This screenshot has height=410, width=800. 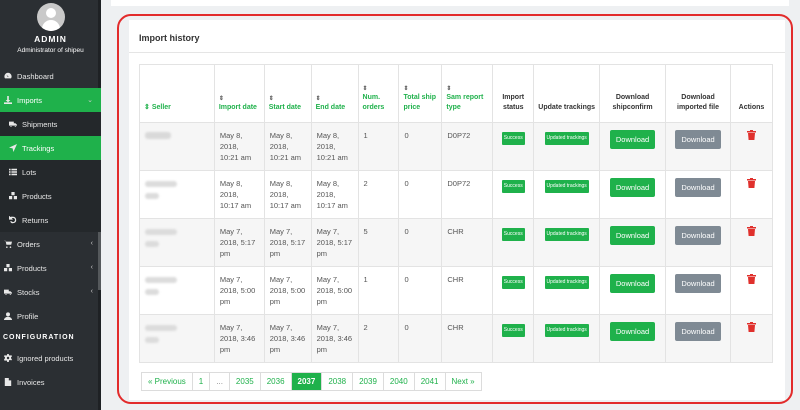 What do you see at coordinates (50, 39) in the screenshot?
I see `user-name: ADMIN` at bounding box center [50, 39].